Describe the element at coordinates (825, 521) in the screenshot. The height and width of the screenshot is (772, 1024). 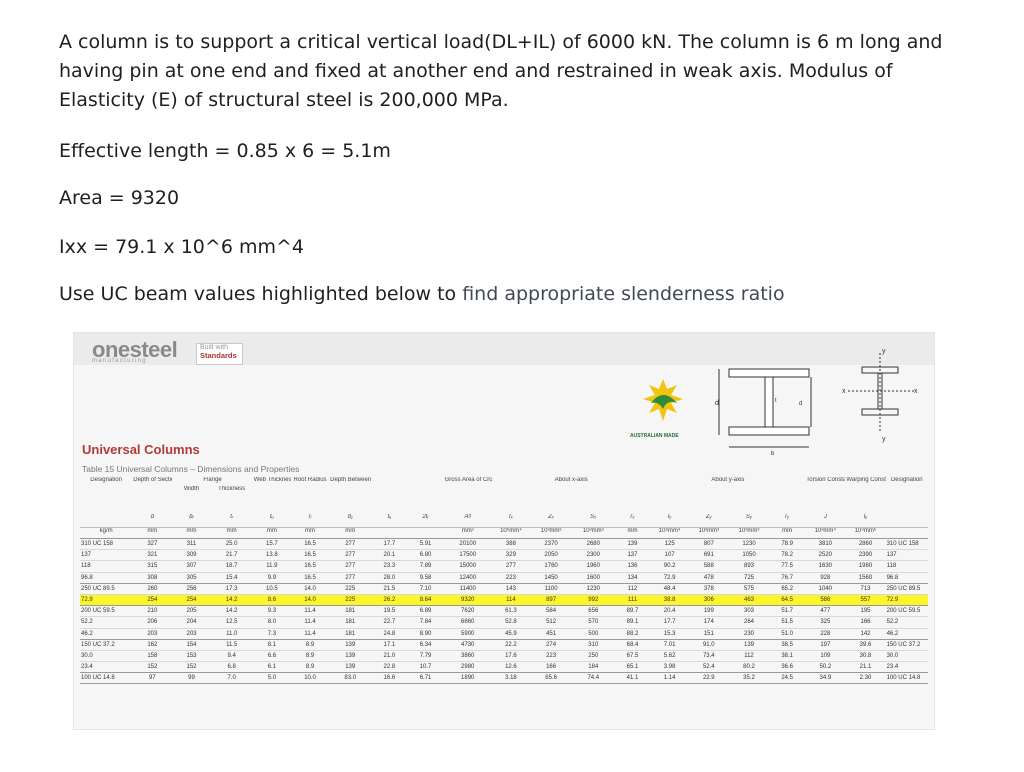
I see `symbol-cell: J` at that location.